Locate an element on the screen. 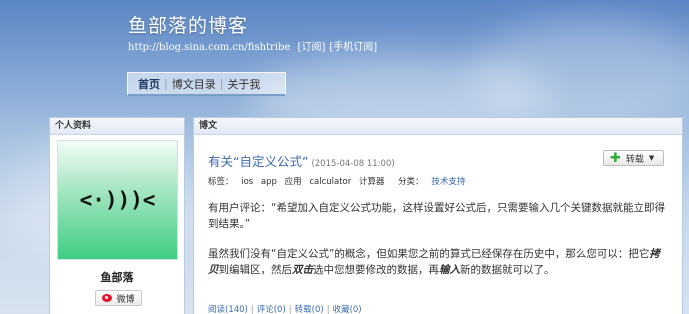 Image resolution: width=689 pixels, height=314 pixels. comment-count-link: 评论(0) is located at coordinates (271, 309).